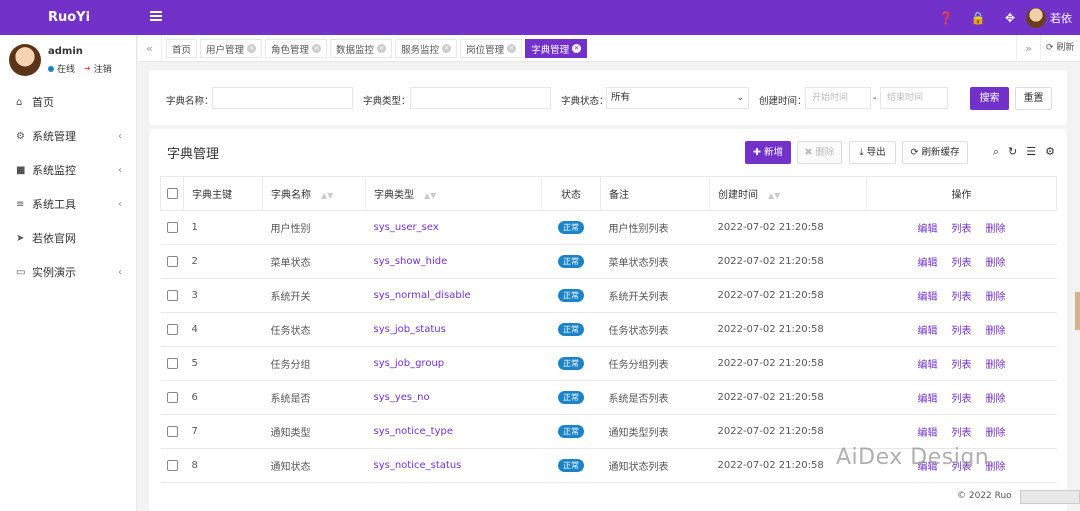 This screenshot has width=1080, height=511. What do you see at coordinates (556, 48) in the screenshot?
I see `tab-6: 字典管理 ×` at bounding box center [556, 48].